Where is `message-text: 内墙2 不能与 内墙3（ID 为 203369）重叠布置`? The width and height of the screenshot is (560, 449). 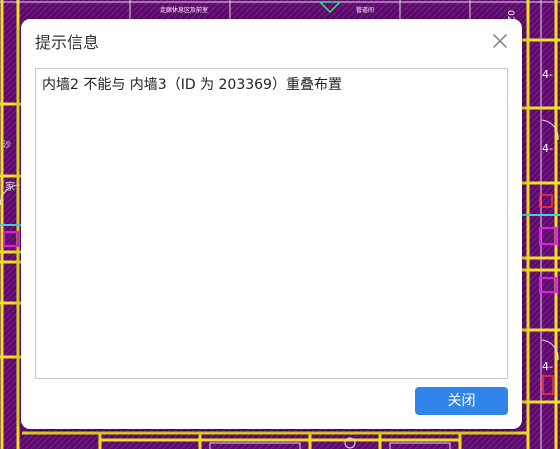
message-text: 内墙2 不能与 内墙3（ID 为 203369）重叠布置 is located at coordinates (192, 85).